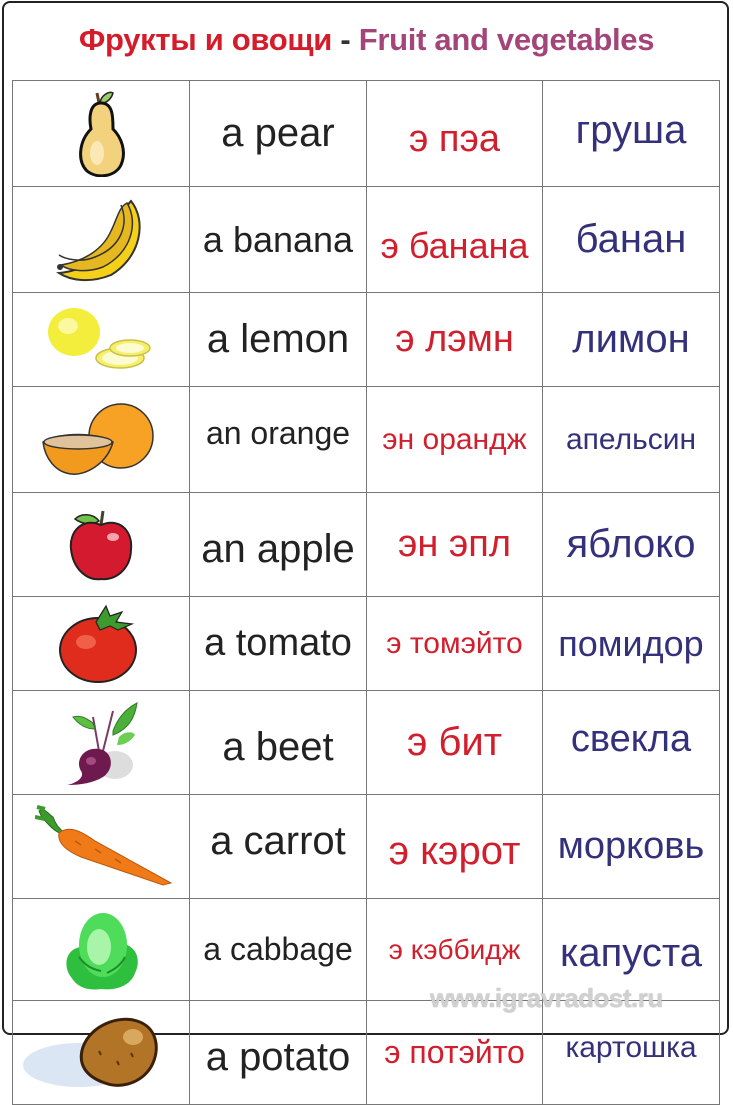 This screenshot has width=733, height=1105. Describe the element at coordinates (366, 439) in the screenshot. I see `table-row: an orange эн орандж апельсин` at that location.